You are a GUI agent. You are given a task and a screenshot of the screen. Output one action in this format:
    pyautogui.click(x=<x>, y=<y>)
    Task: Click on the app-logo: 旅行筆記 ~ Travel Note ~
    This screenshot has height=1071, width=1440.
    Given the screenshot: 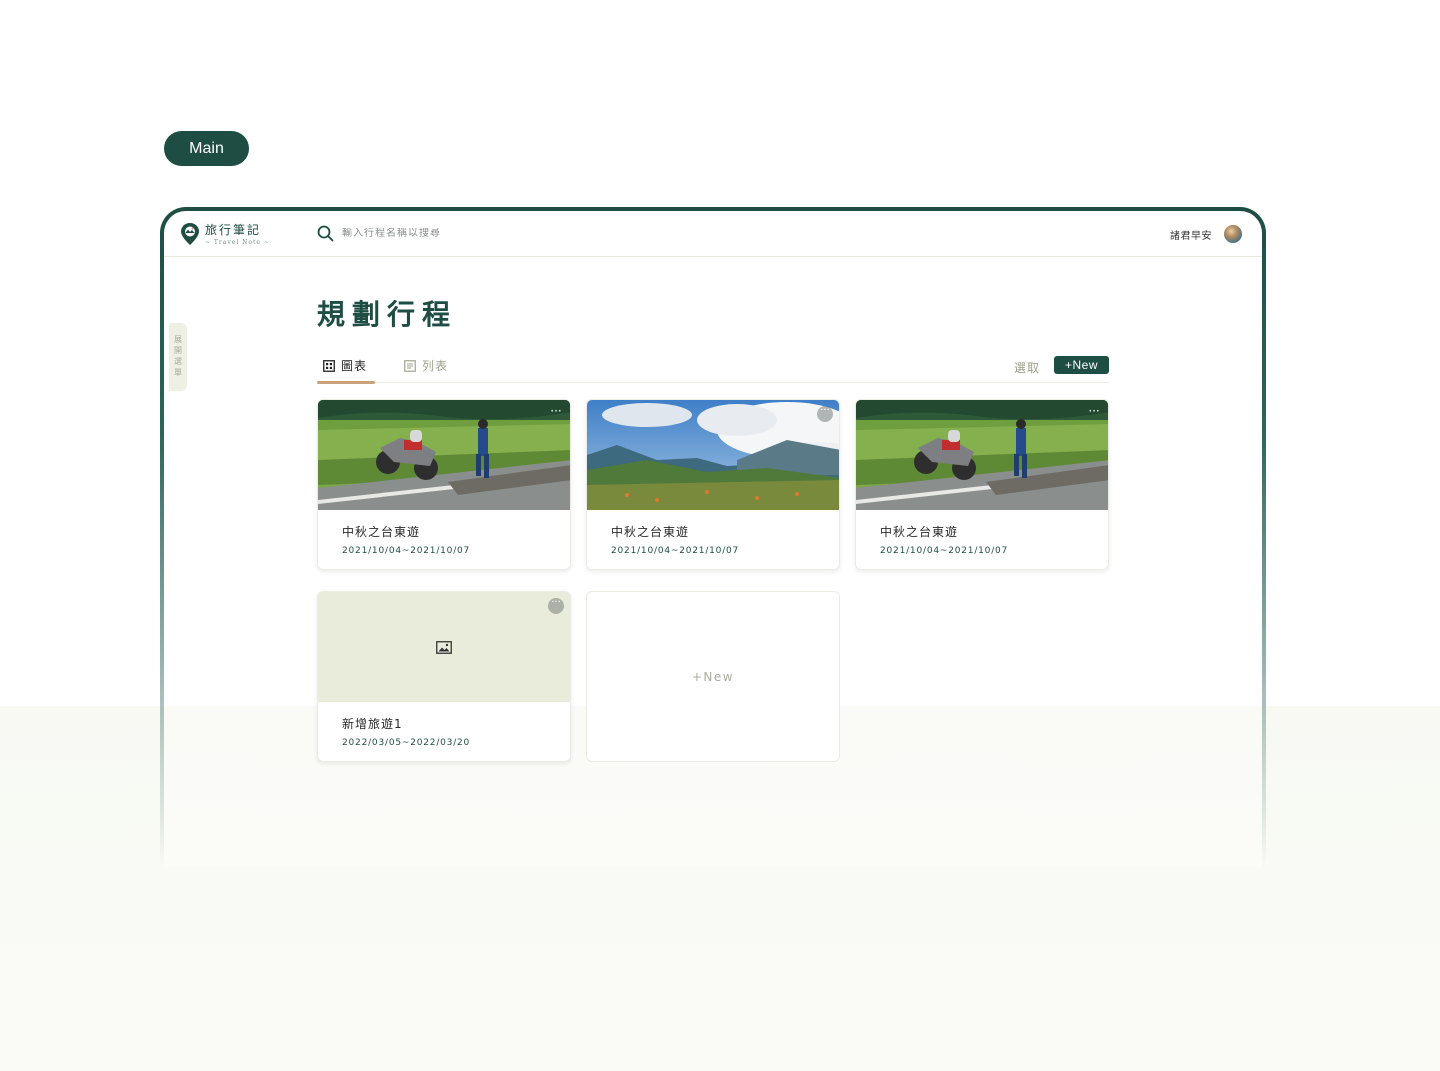 What is the action you would take?
    pyautogui.click(x=225, y=233)
    